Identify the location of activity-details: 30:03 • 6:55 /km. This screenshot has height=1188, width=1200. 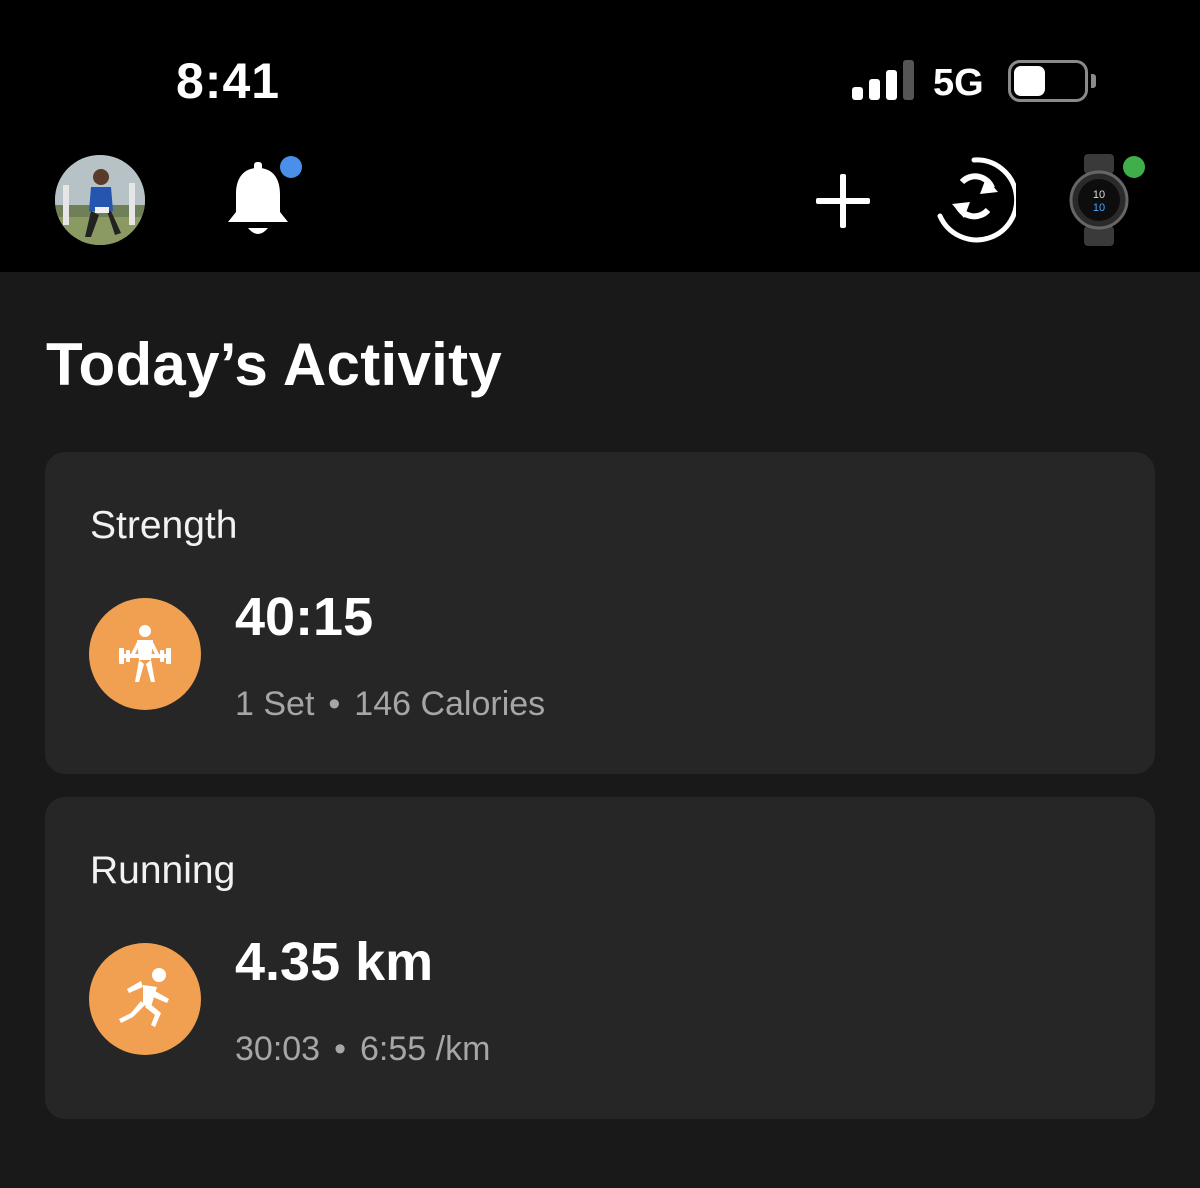
(362, 1049).